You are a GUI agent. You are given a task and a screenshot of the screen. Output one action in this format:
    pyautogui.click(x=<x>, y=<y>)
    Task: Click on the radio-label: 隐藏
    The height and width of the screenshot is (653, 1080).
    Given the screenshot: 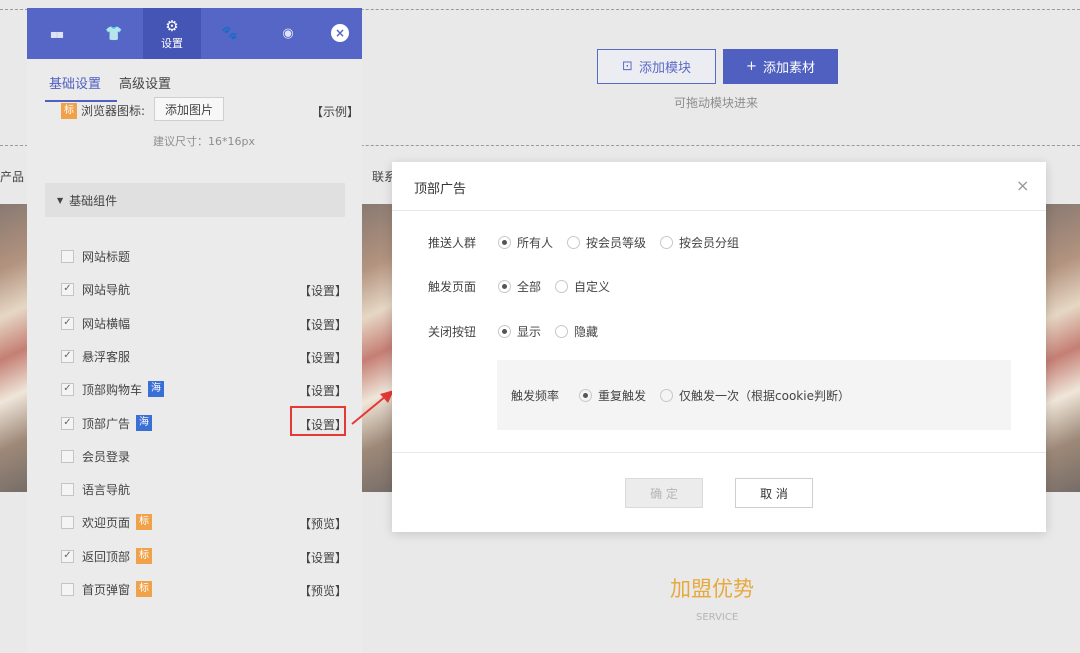 What is the action you would take?
    pyautogui.click(x=586, y=331)
    